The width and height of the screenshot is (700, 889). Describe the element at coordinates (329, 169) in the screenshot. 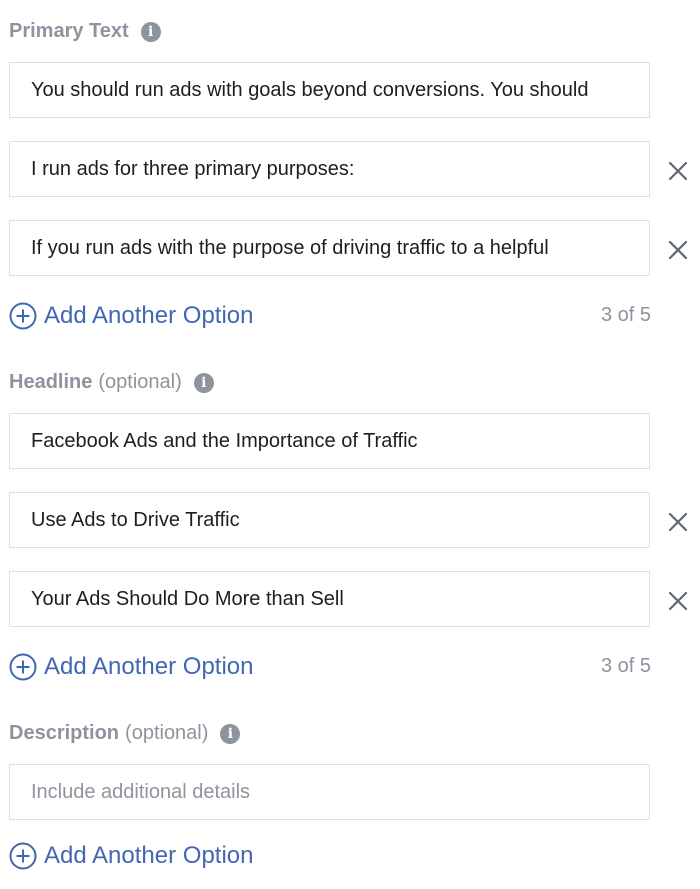

I see `primary-text-field-2: I run ads for three primary purposes:` at that location.